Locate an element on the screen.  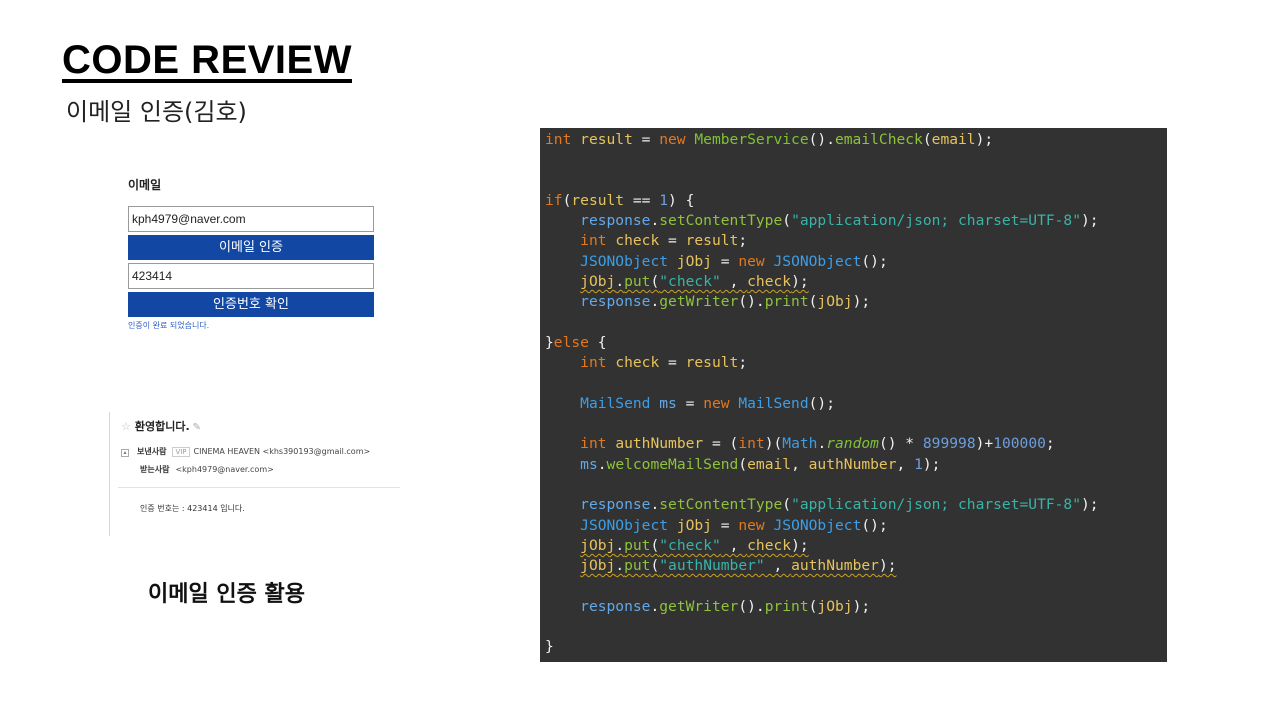
edit-icon: ✎ is located at coordinates (197, 427).